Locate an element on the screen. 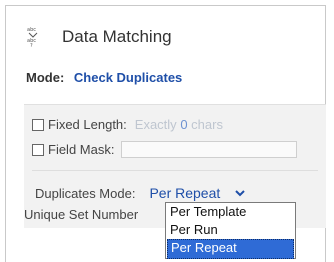 The height and width of the screenshot is (262, 334). page-title: Data Matching is located at coordinates (117, 36).